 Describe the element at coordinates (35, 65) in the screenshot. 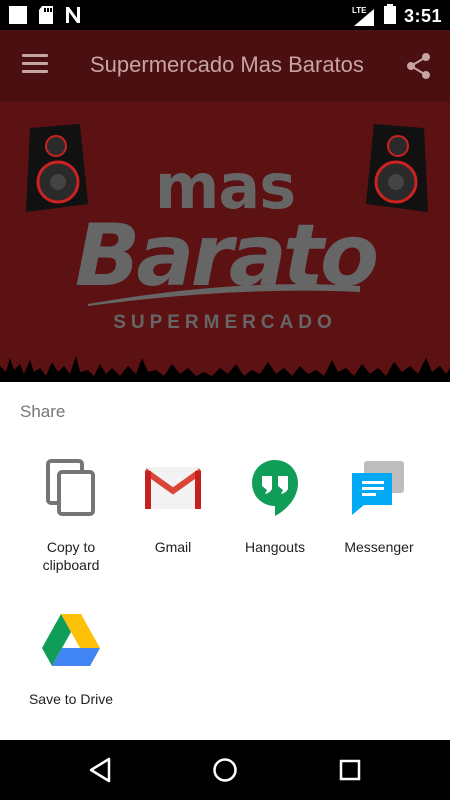

I see `hamburger-menu-icon` at that location.